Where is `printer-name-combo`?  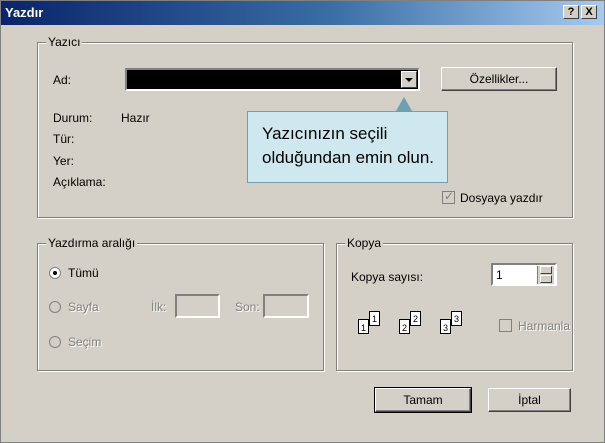 printer-name-combo is located at coordinates (272, 79).